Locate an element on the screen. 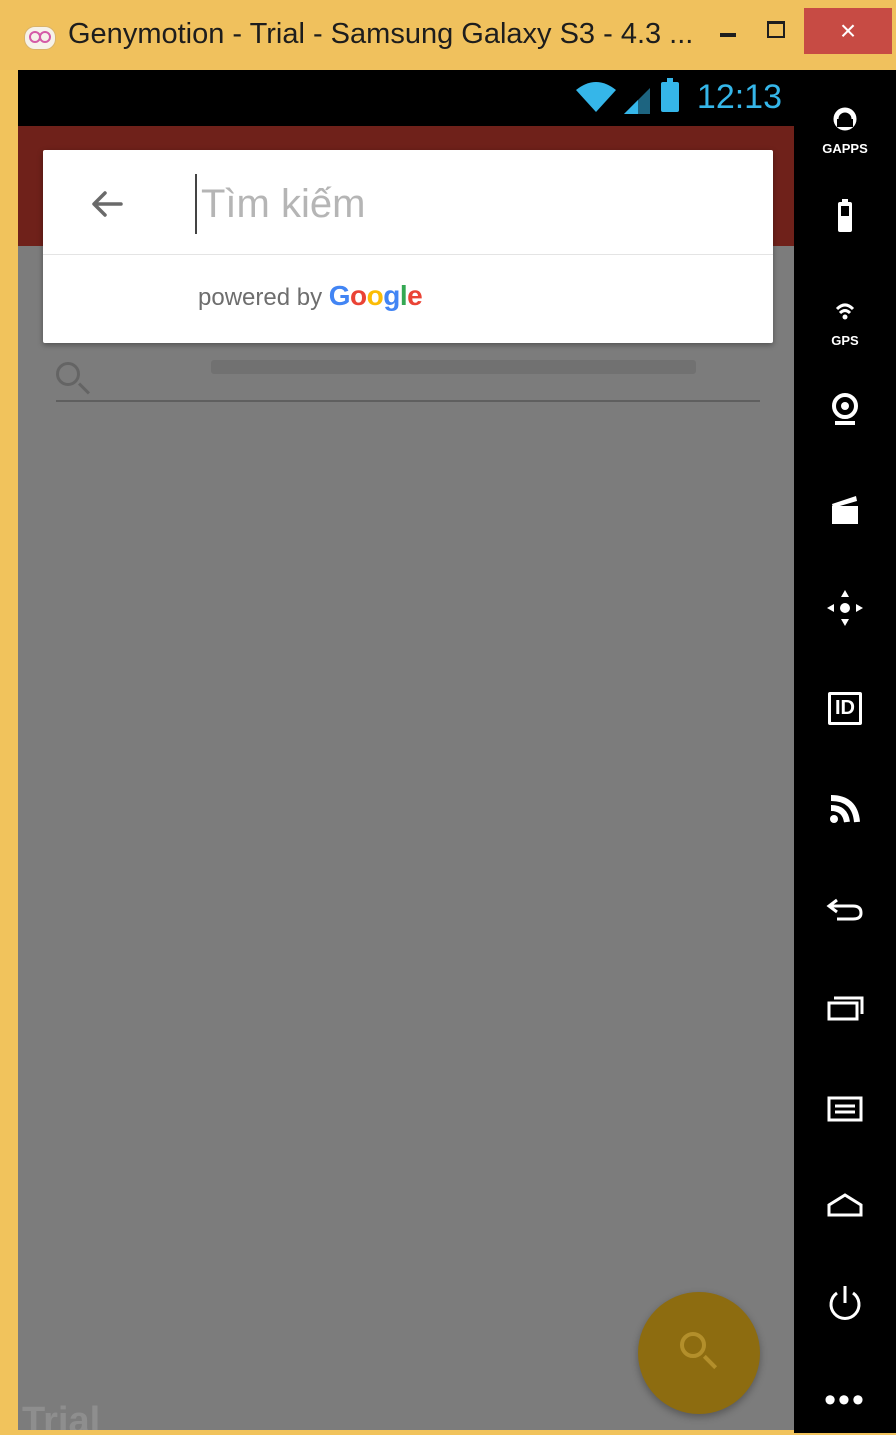 The image size is (896, 1435). maximize-button is located at coordinates (776, 29).